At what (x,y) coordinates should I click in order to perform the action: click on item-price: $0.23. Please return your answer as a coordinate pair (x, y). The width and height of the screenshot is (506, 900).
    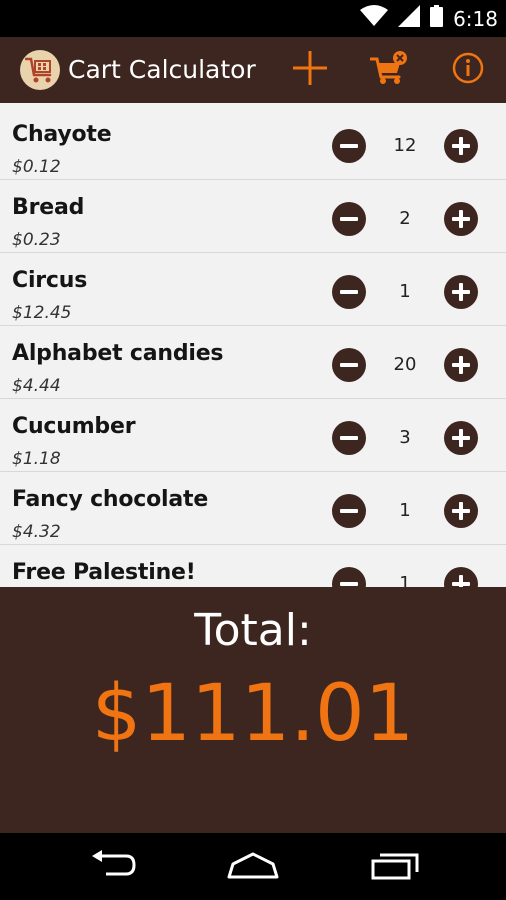
    Looking at the image, I should click on (36, 240).